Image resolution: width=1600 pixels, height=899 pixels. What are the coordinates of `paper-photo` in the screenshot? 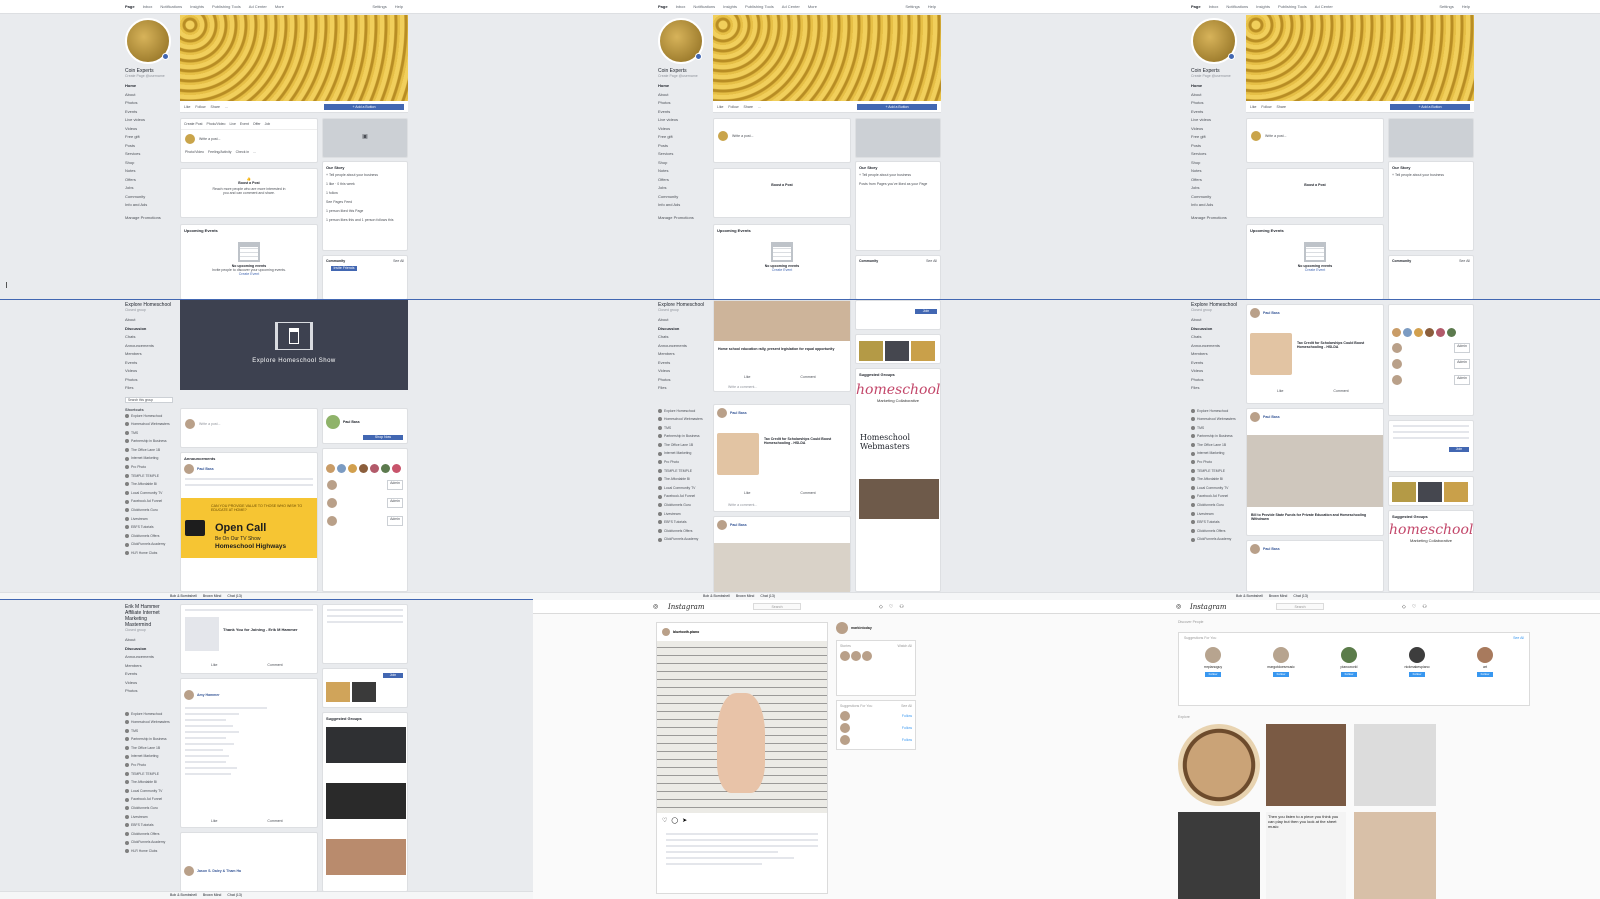 It's located at (782, 568).